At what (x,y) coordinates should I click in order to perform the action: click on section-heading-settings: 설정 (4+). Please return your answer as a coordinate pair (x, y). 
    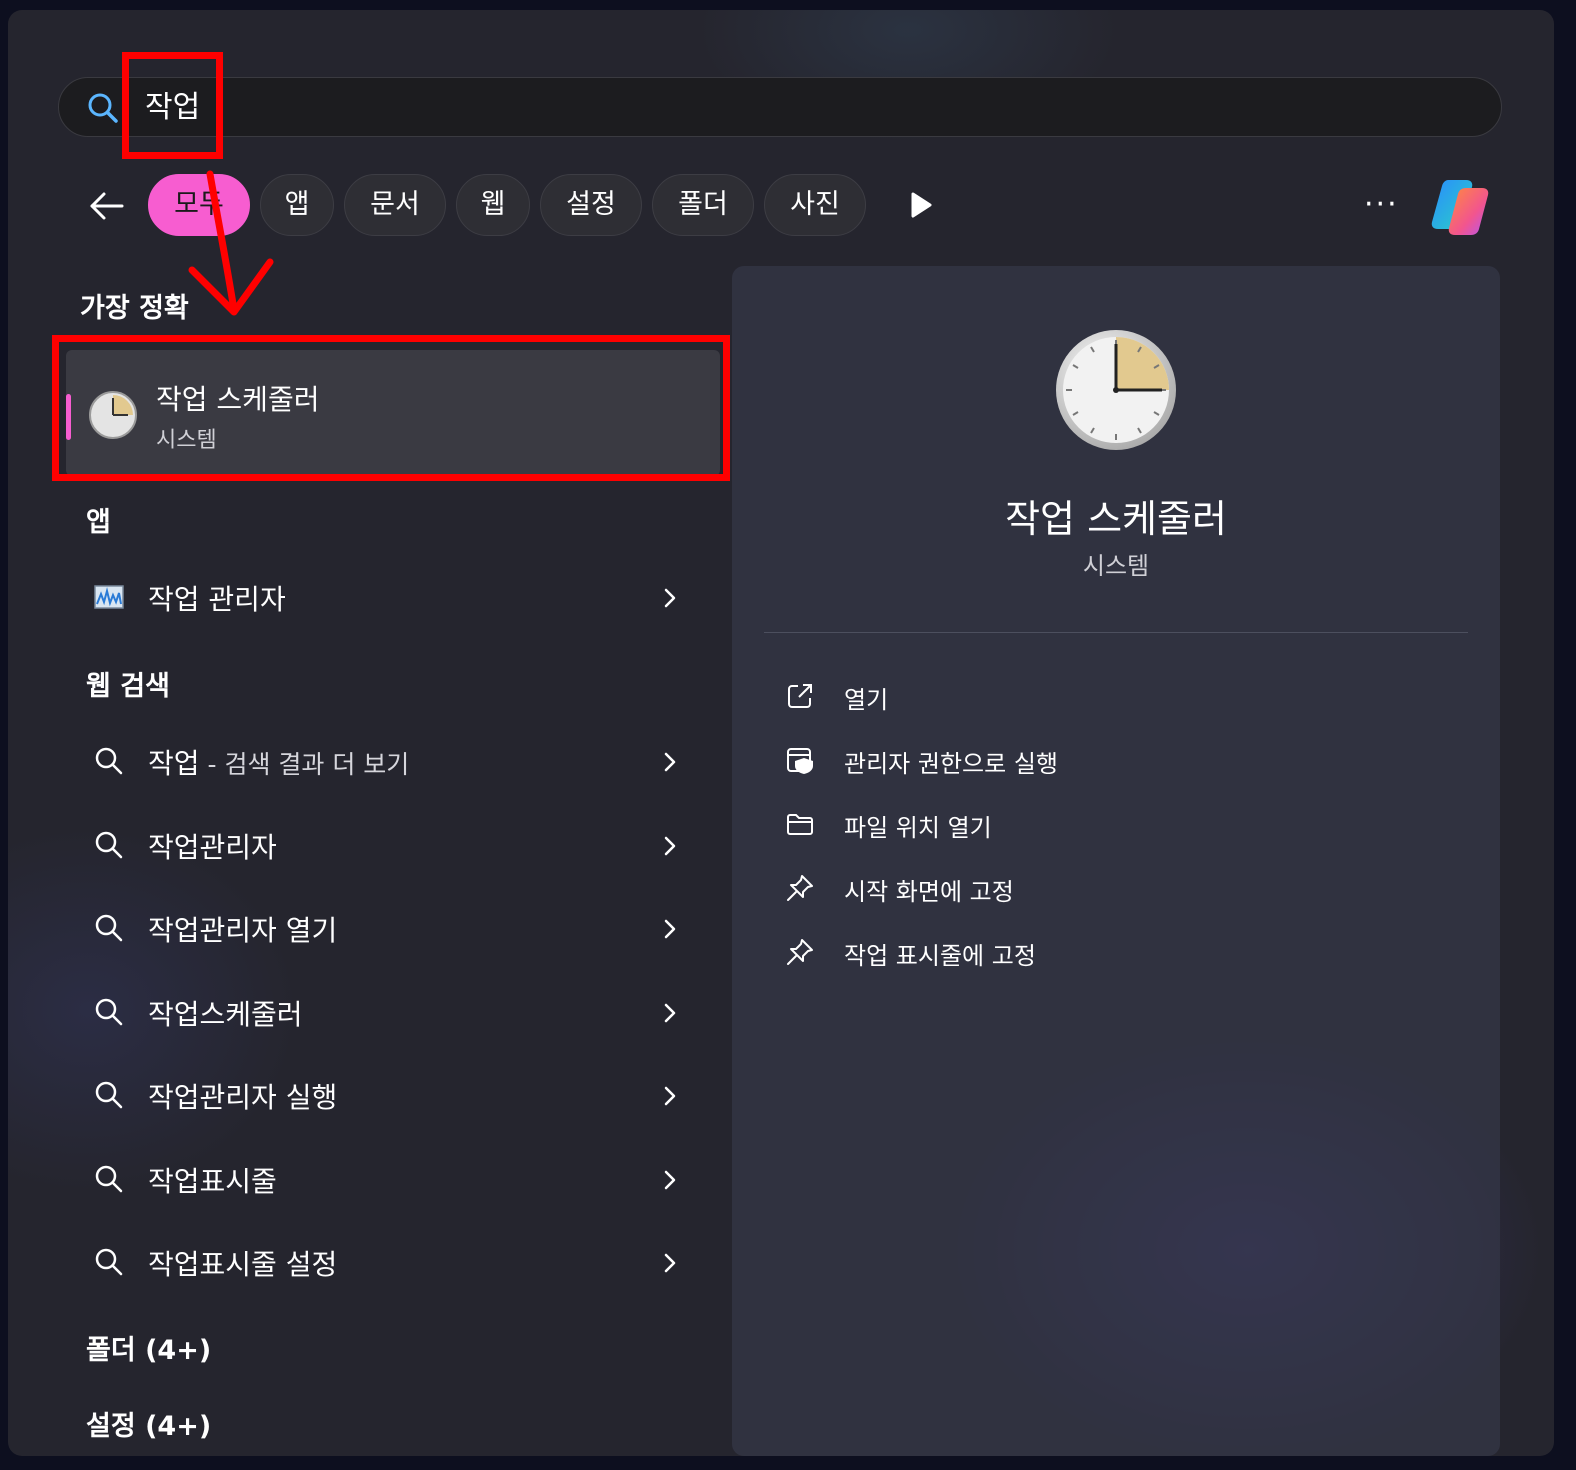
    Looking at the image, I should click on (148, 1423).